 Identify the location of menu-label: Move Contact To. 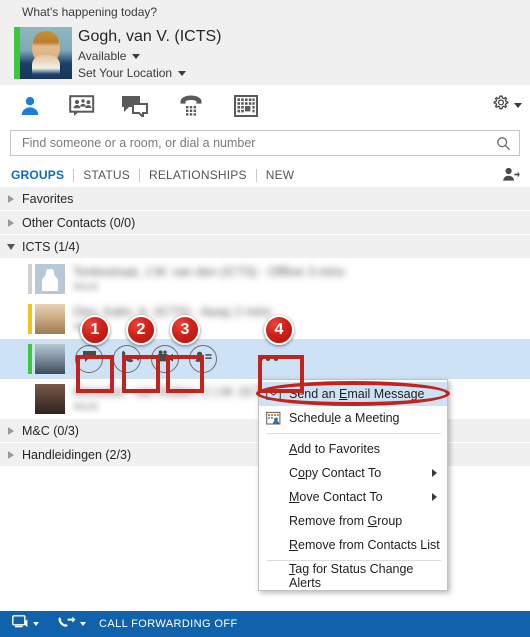
(336, 497).